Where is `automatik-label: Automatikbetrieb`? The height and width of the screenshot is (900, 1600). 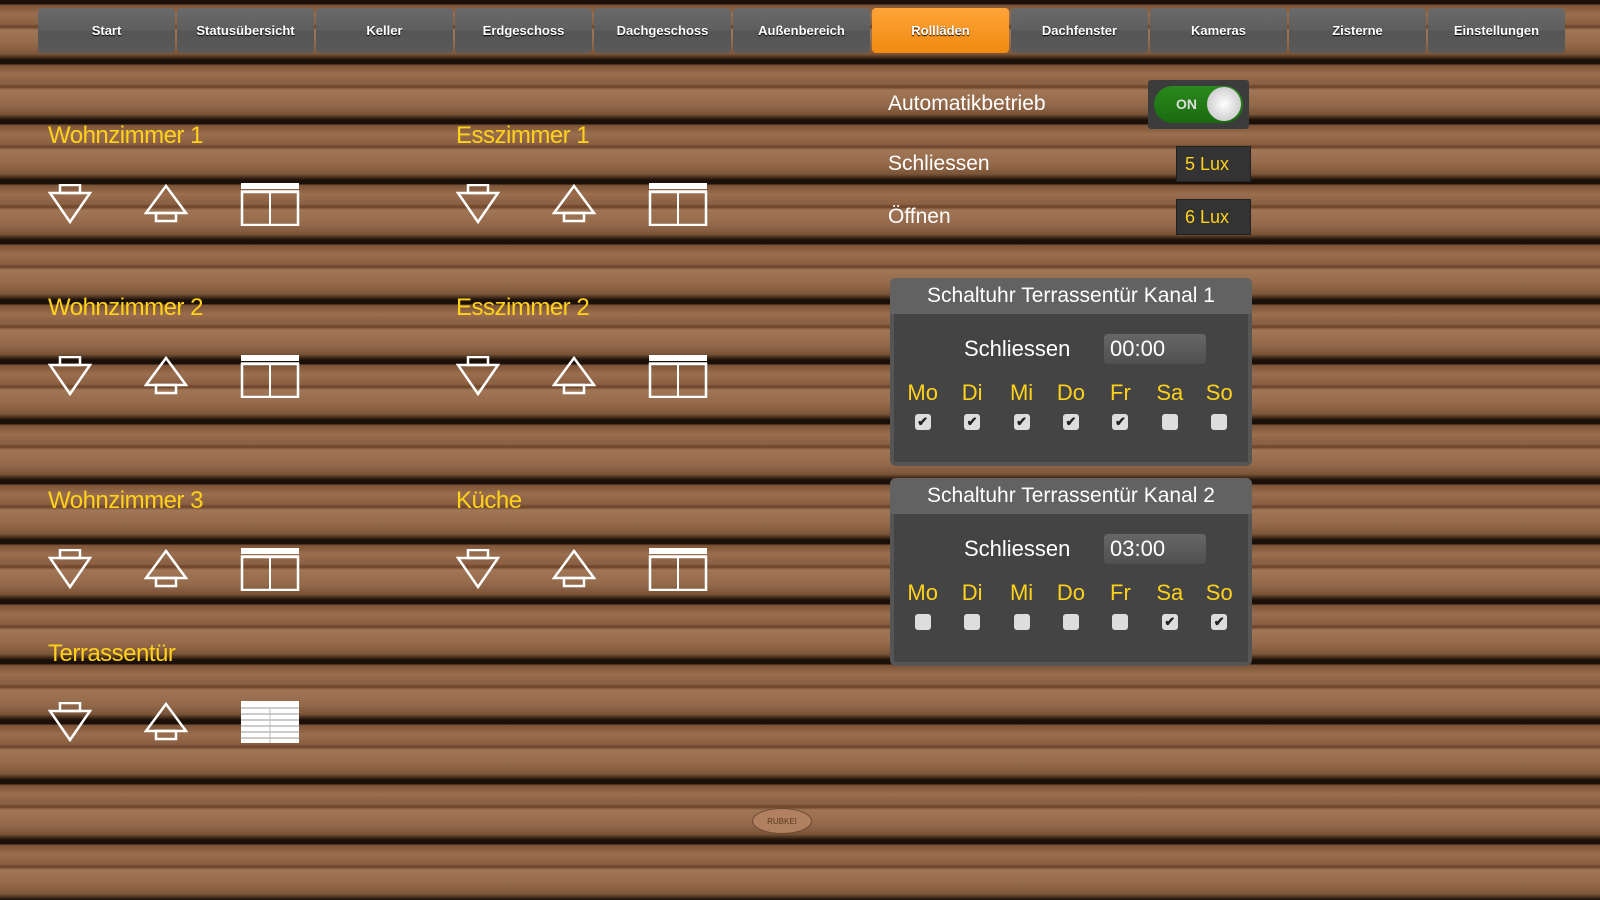
automatik-label: Automatikbetrieb is located at coordinates (967, 103).